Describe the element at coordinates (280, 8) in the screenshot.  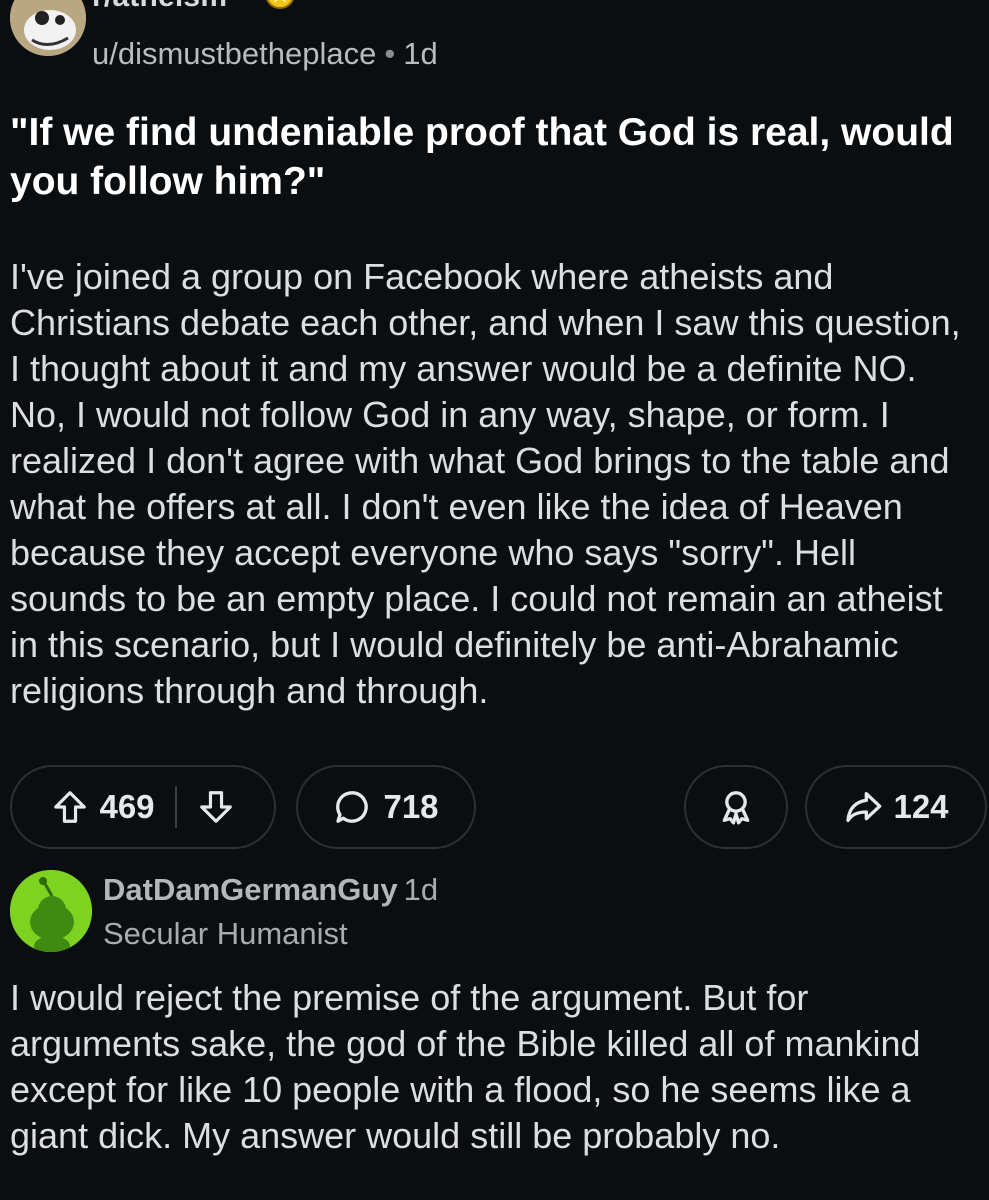
I see `gold-star-badge-icon` at that location.